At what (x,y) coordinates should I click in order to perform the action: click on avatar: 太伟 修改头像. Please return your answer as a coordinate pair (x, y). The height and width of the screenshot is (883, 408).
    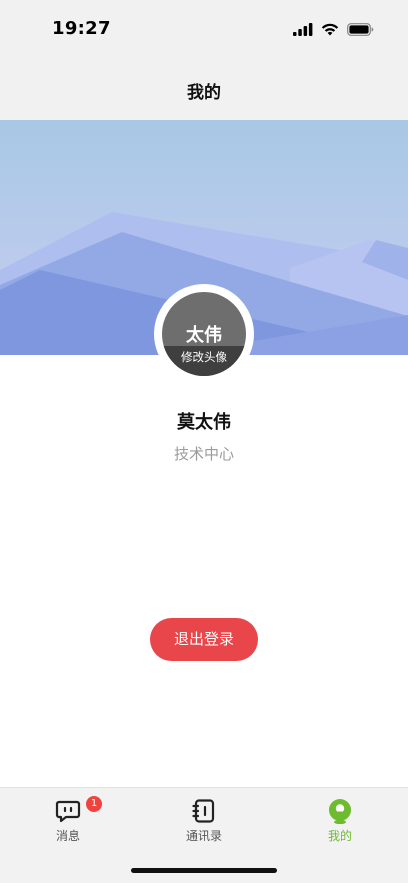
    Looking at the image, I should click on (204, 334).